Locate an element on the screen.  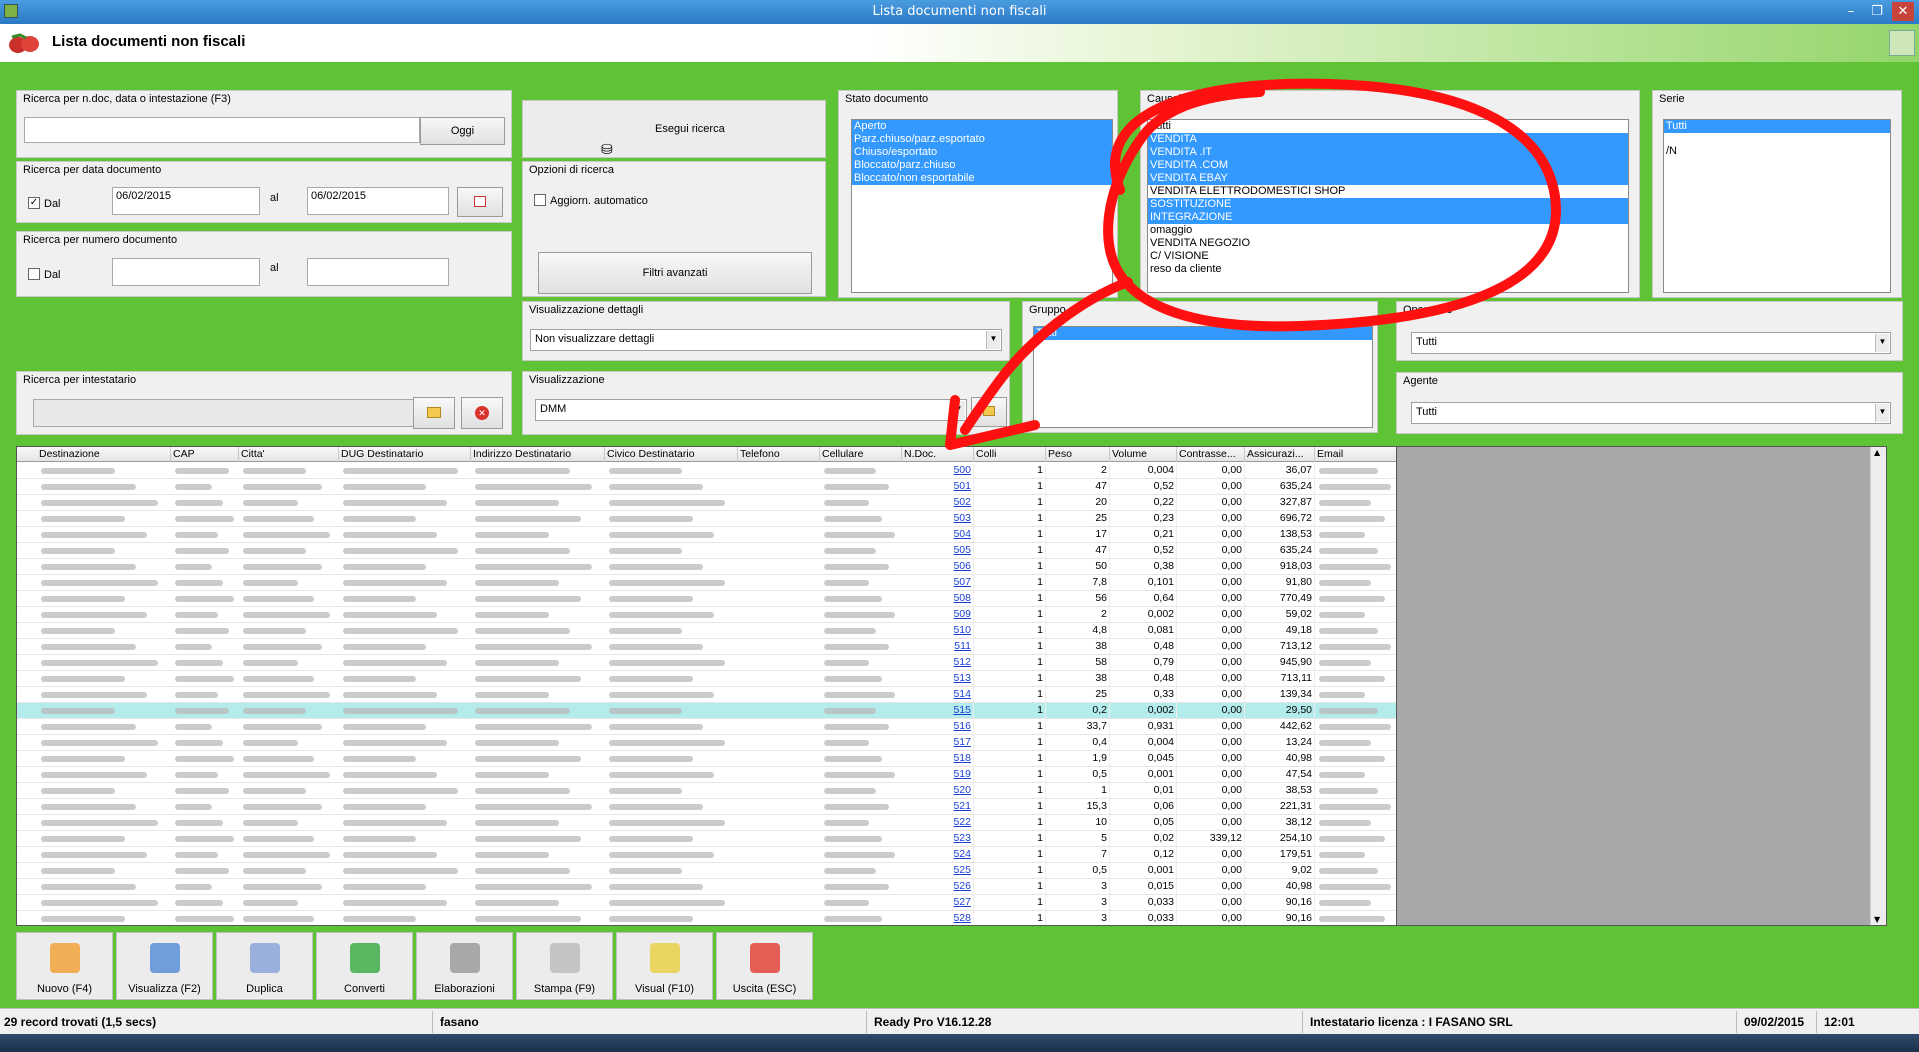
table-row: 513 1 38 0,48 0,00 713,11 is located at coordinates (706, 679).